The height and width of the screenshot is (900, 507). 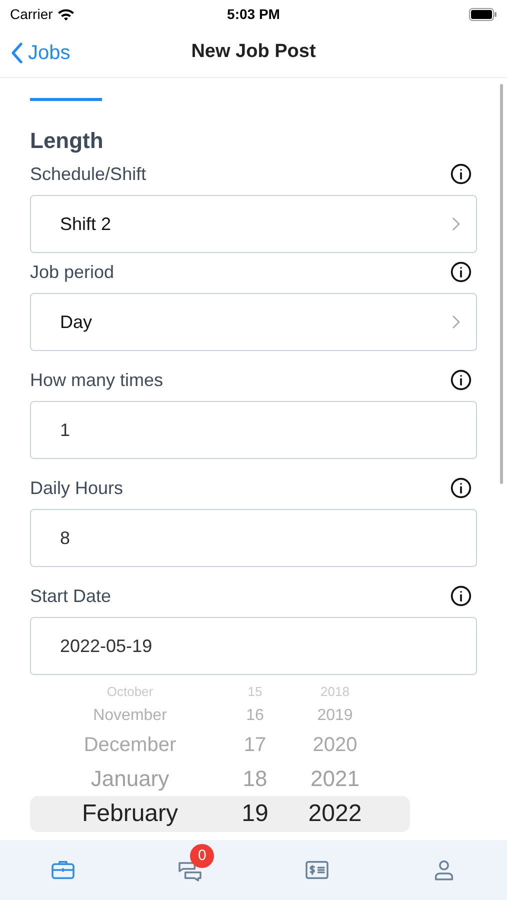 I want to click on field-label: How many times, so click(x=97, y=380).